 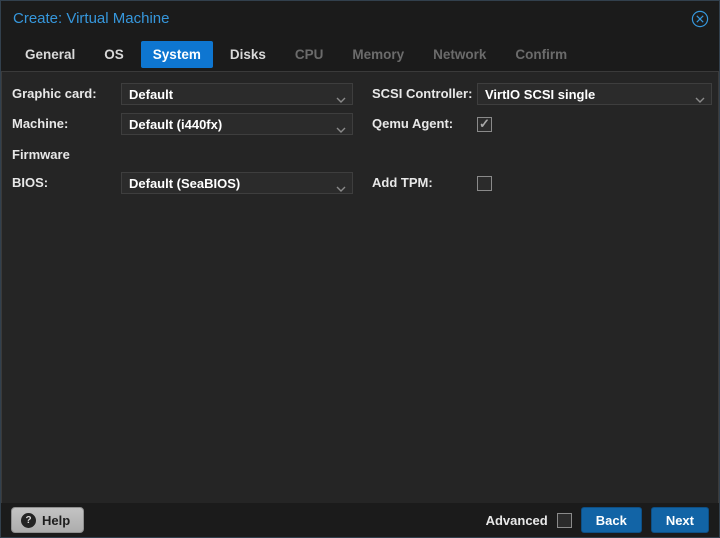 I want to click on graphic-card-select: Default, so click(x=237, y=94).